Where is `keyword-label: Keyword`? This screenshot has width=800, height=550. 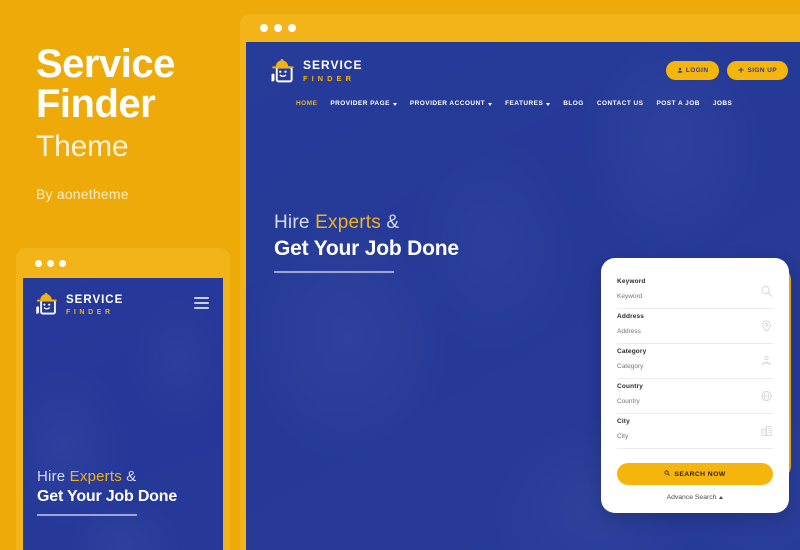 keyword-label: Keyword is located at coordinates (631, 281).